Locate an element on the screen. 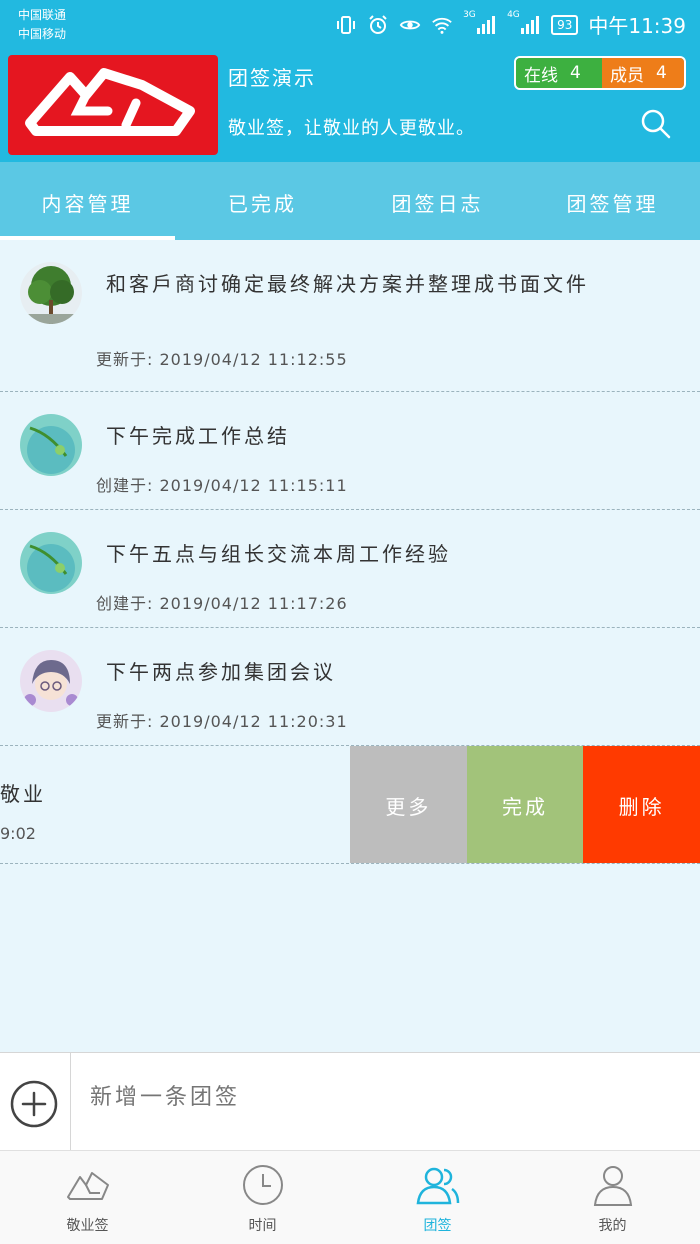 The width and height of the screenshot is (700, 1244). status-time: 中午11:39 is located at coordinates (637, 26).